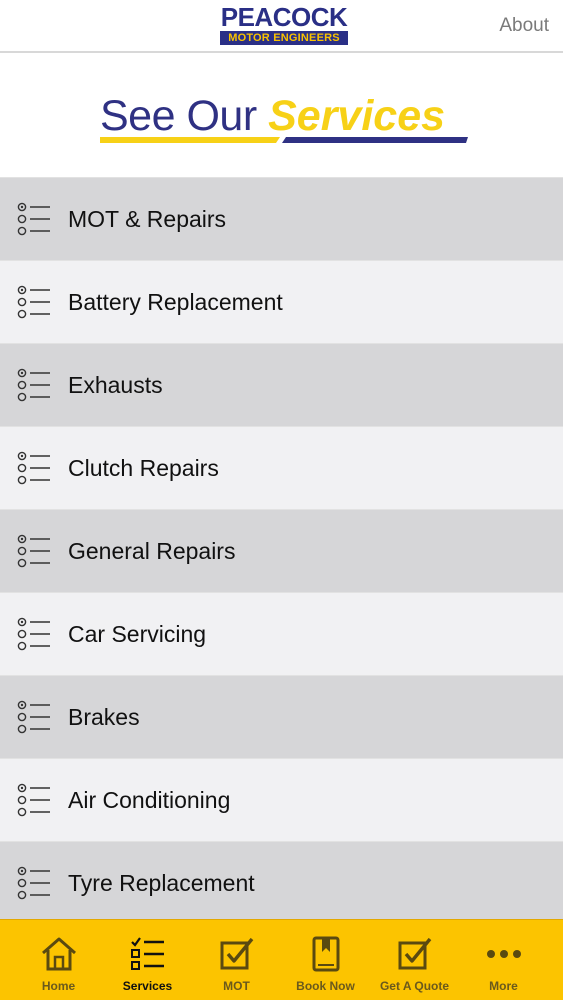  Describe the element at coordinates (281, 633) in the screenshot. I see `service-item-car-servicing: Car Servicing` at that location.